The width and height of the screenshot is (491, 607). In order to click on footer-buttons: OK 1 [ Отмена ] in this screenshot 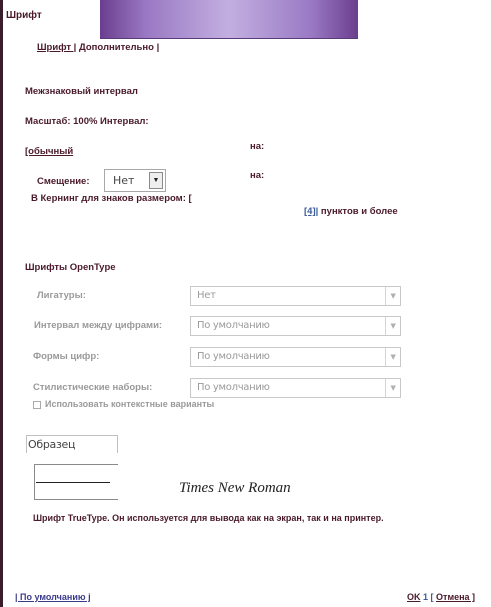, I will do `click(441, 597)`.